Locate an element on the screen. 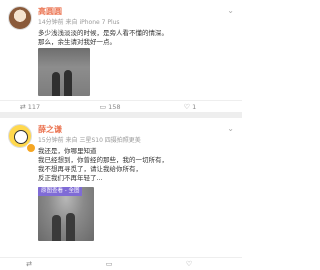  like-button: ♡ is located at coordinates (190, 264).